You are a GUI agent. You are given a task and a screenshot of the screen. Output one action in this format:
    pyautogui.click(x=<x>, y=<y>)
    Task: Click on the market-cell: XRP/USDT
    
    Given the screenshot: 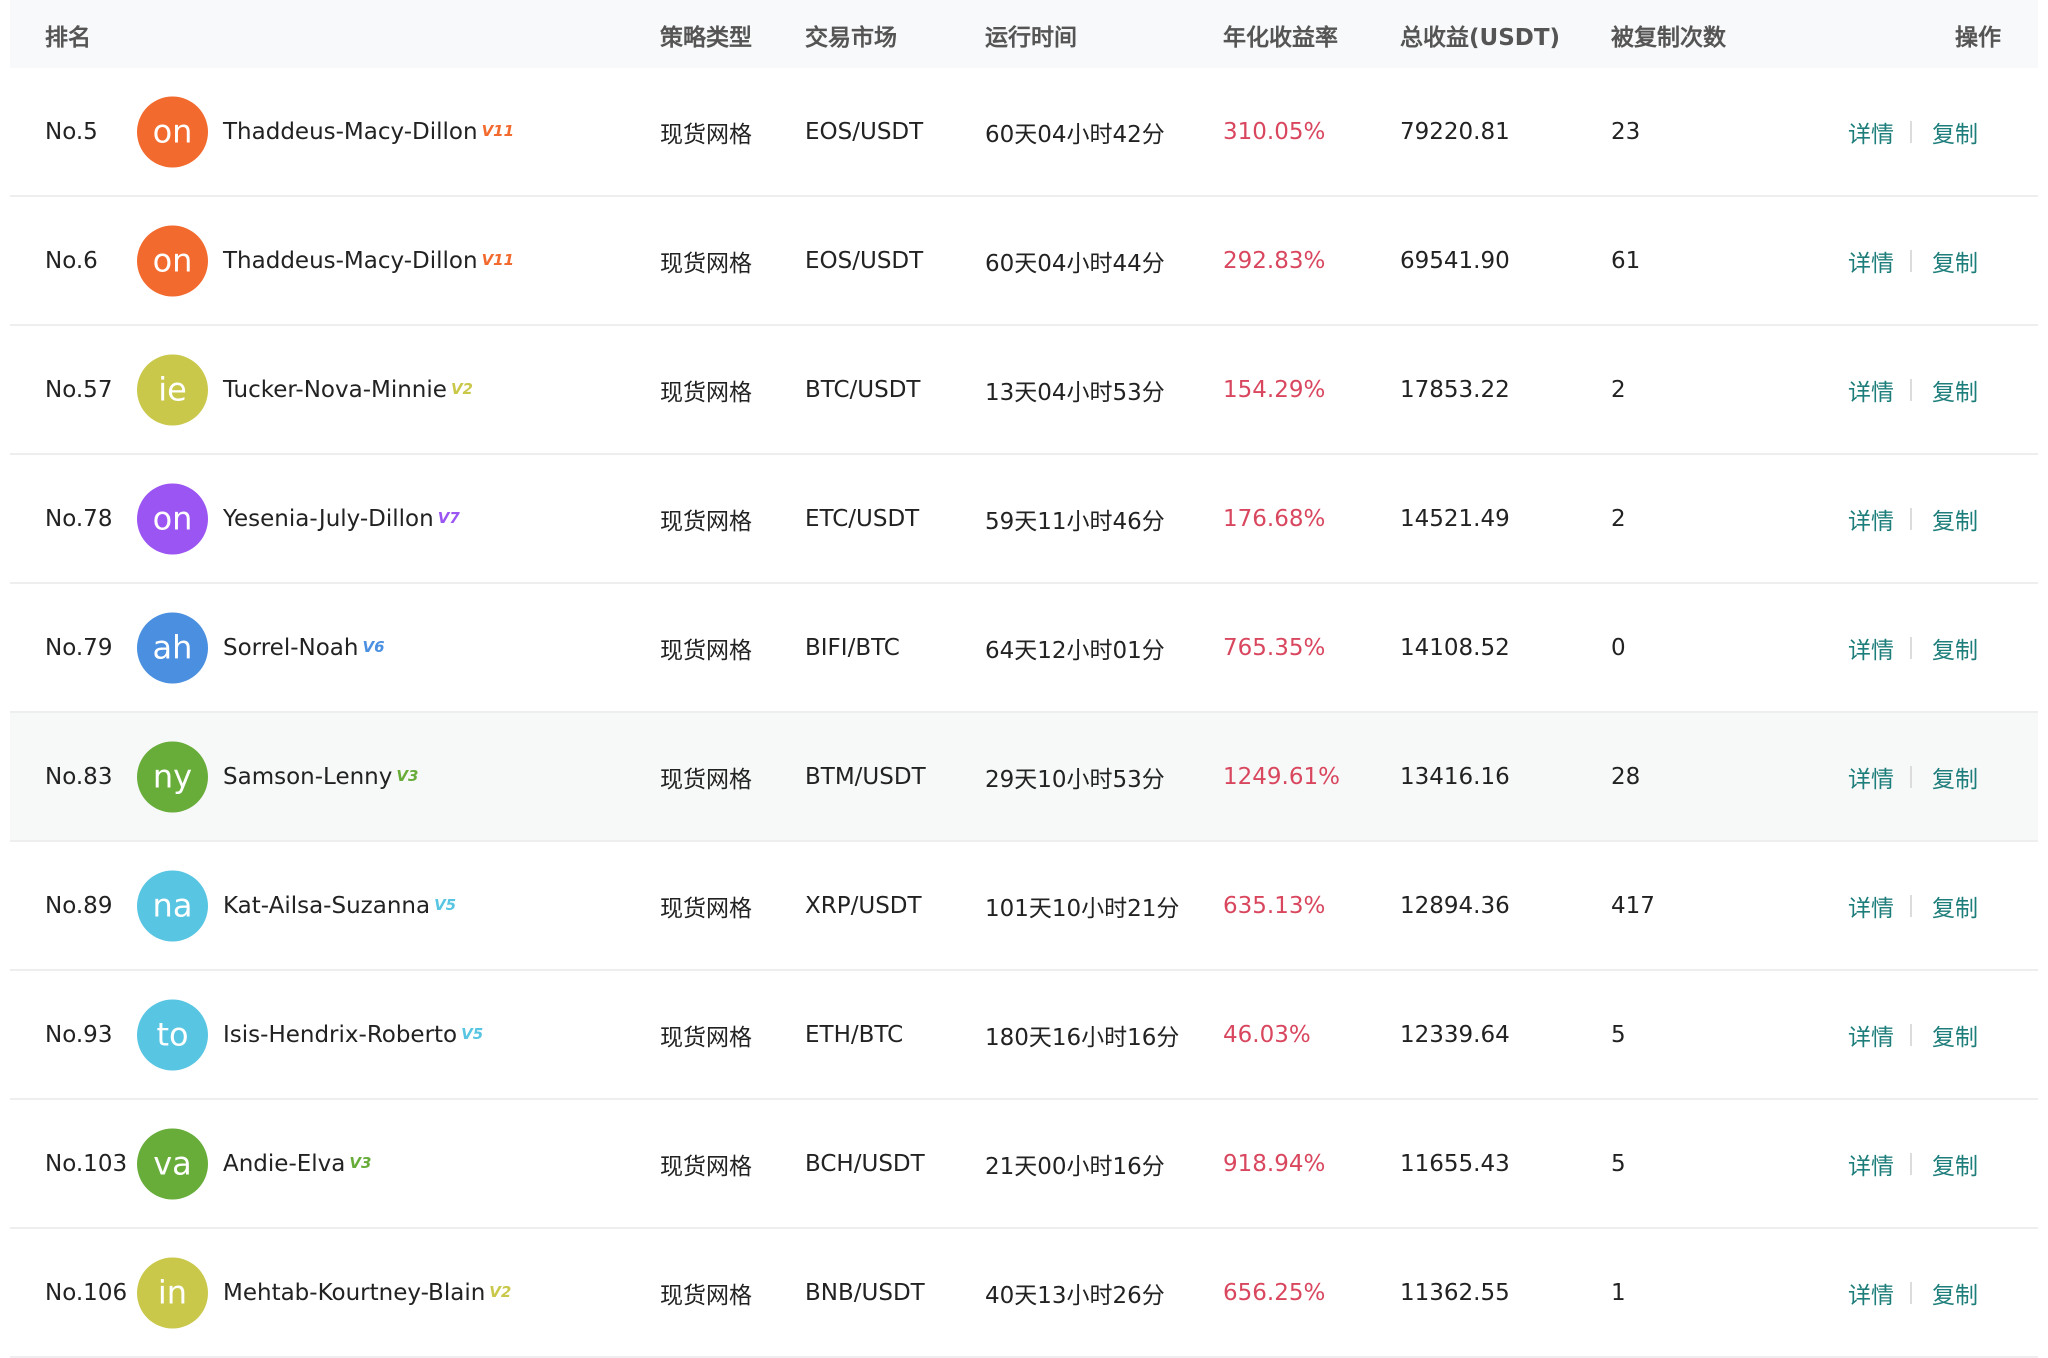 What is the action you would take?
    pyautogui.click(x=863, y=905)
    